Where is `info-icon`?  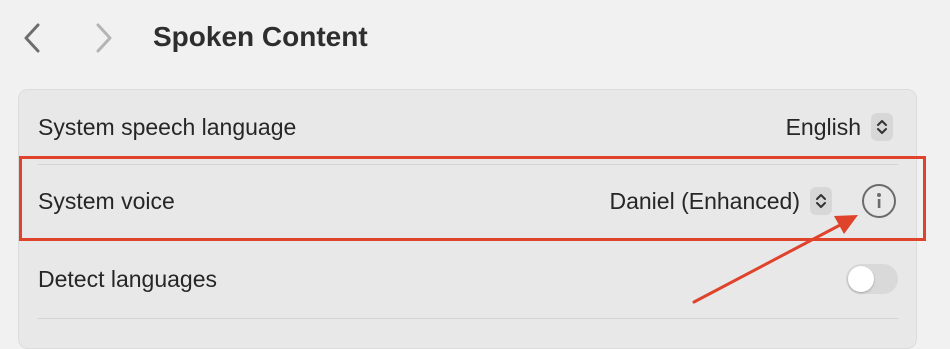
info-icon is located at coordinates (879, 200).